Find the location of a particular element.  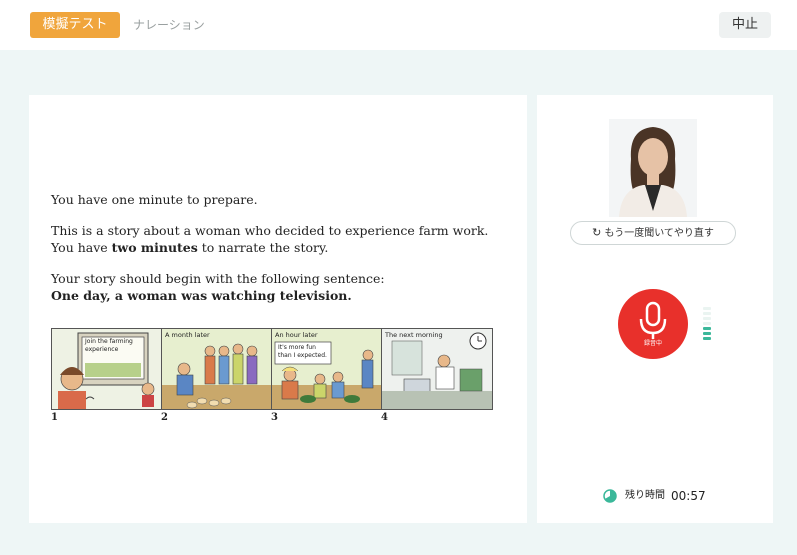

panel-number-3: 3 is located at coordinates (274, 417).